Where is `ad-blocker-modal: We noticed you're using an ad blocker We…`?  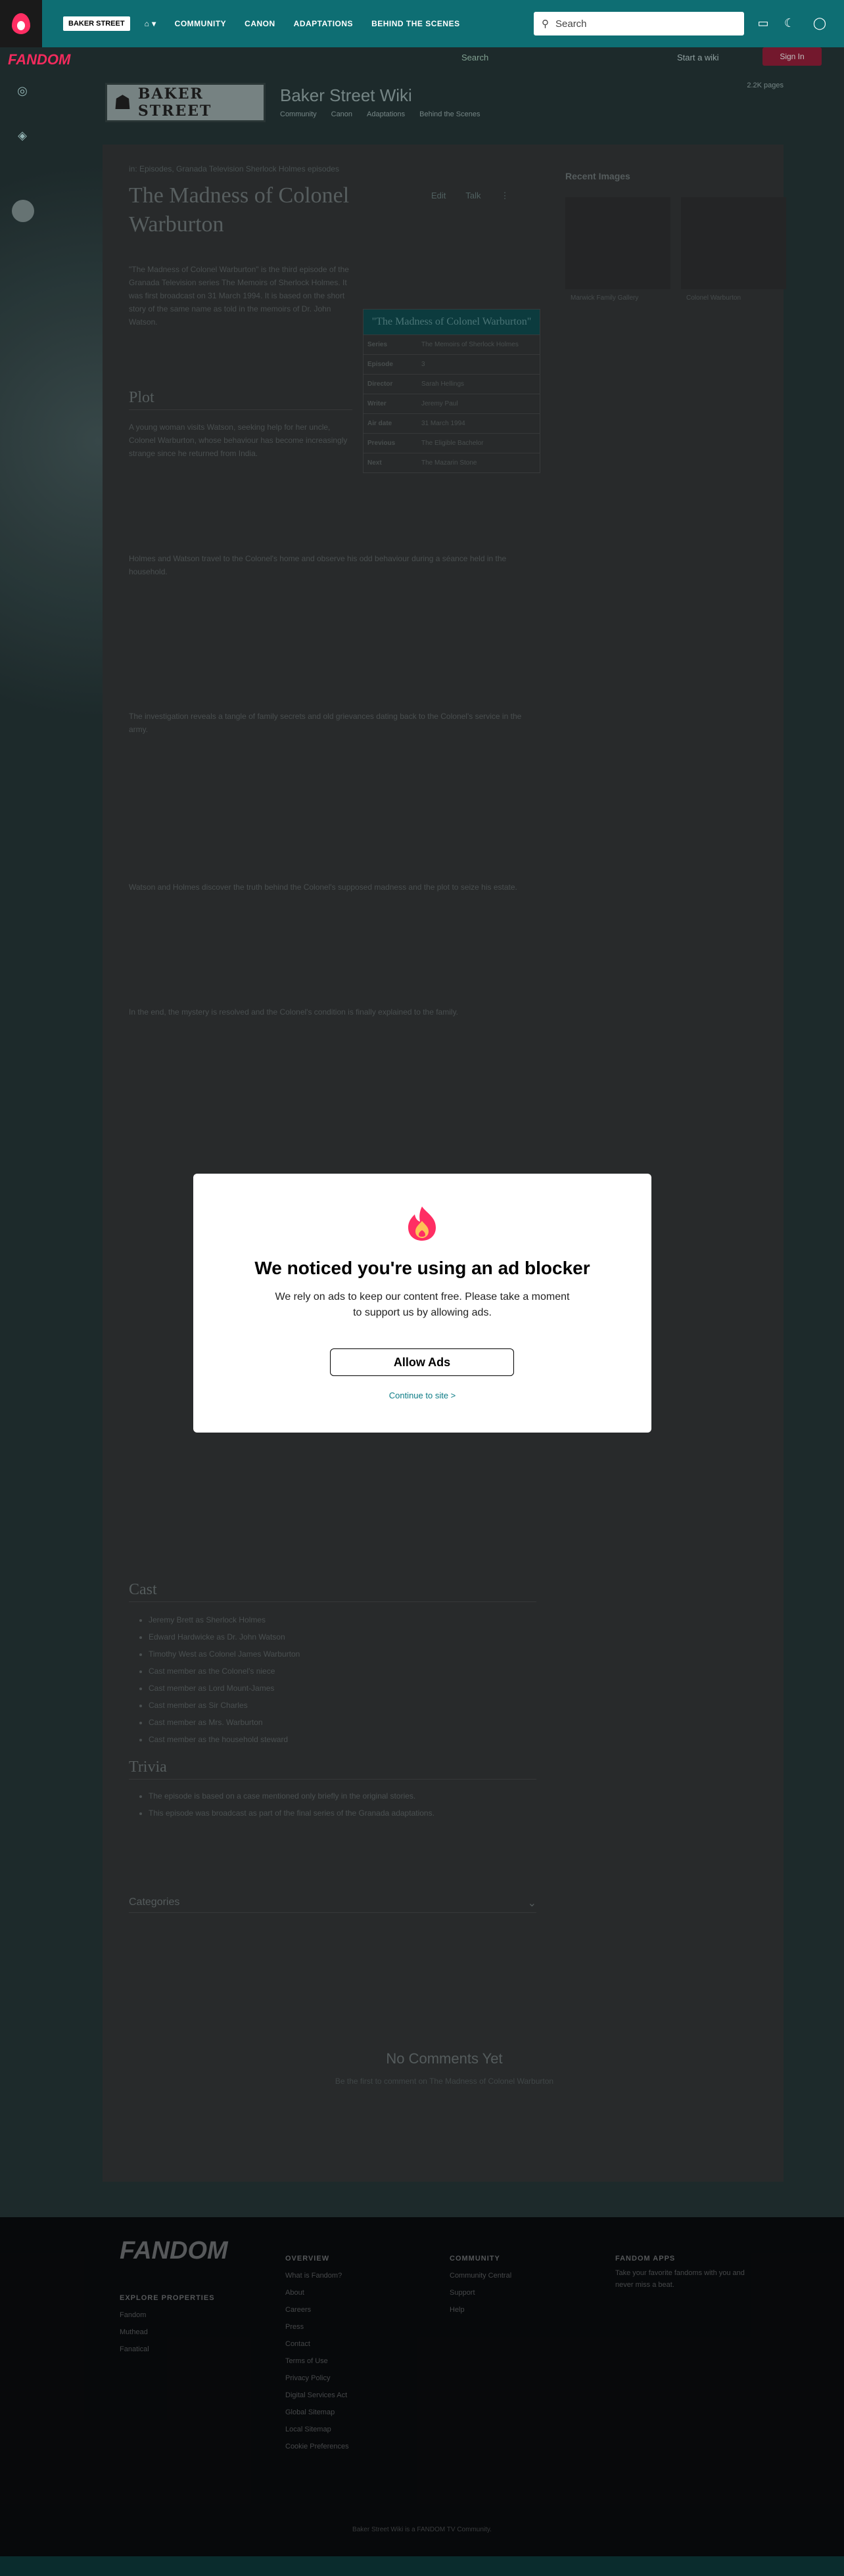
ad-blocker-modal: We noticed you're using an ad blocker We… is located at coordinates (422, 1303).